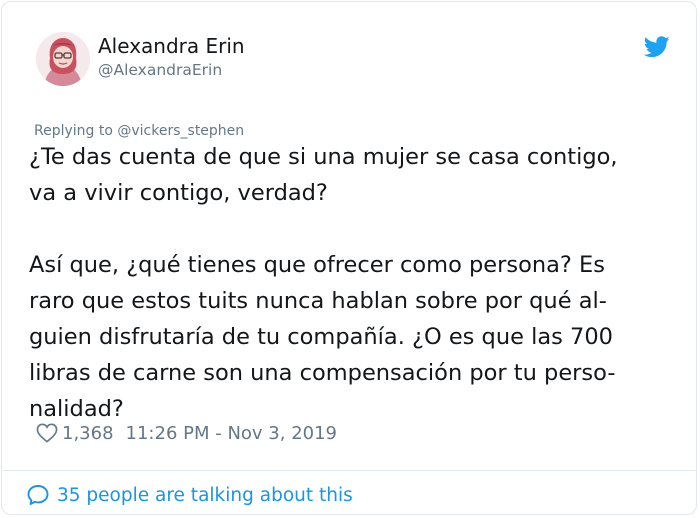 This screenshot has height=518, width=700. I want to click on replying-to-label: Replying to @vickers_stephen, so click(139, 131).